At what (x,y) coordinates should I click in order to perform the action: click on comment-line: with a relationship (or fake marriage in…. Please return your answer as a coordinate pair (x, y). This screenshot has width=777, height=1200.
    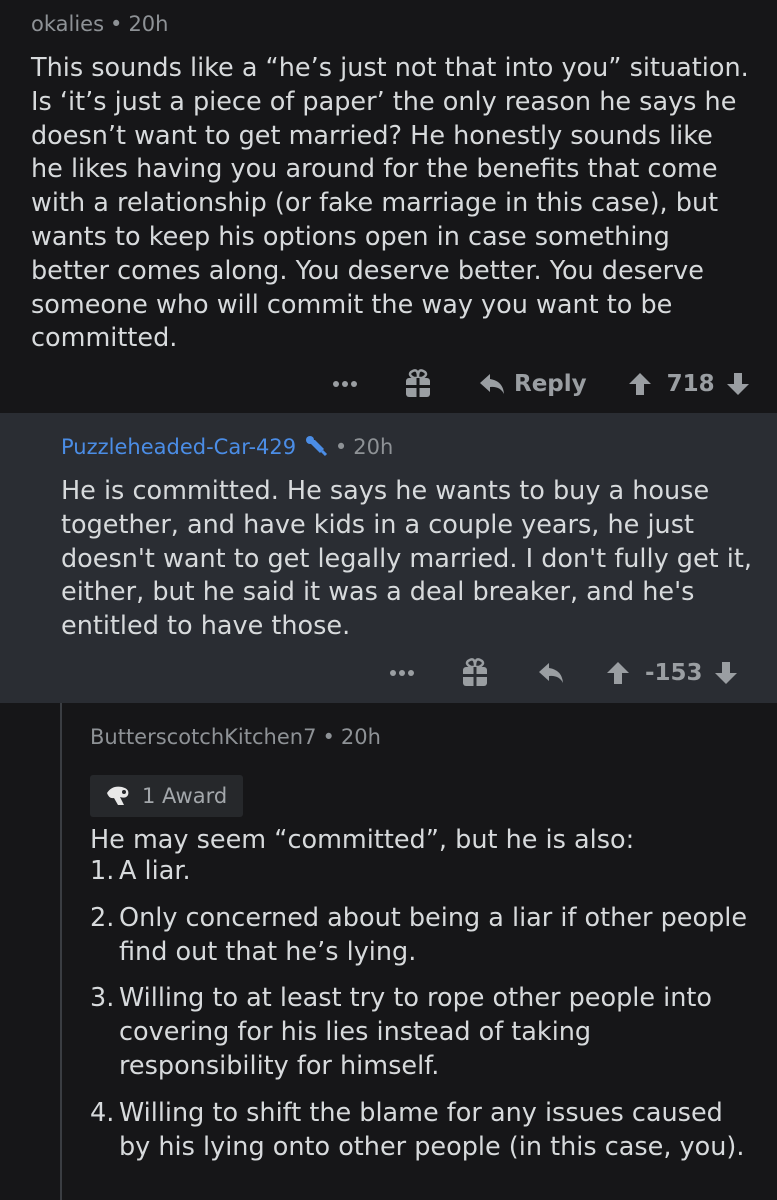
    Looking at the image, I should click on (375, 203).